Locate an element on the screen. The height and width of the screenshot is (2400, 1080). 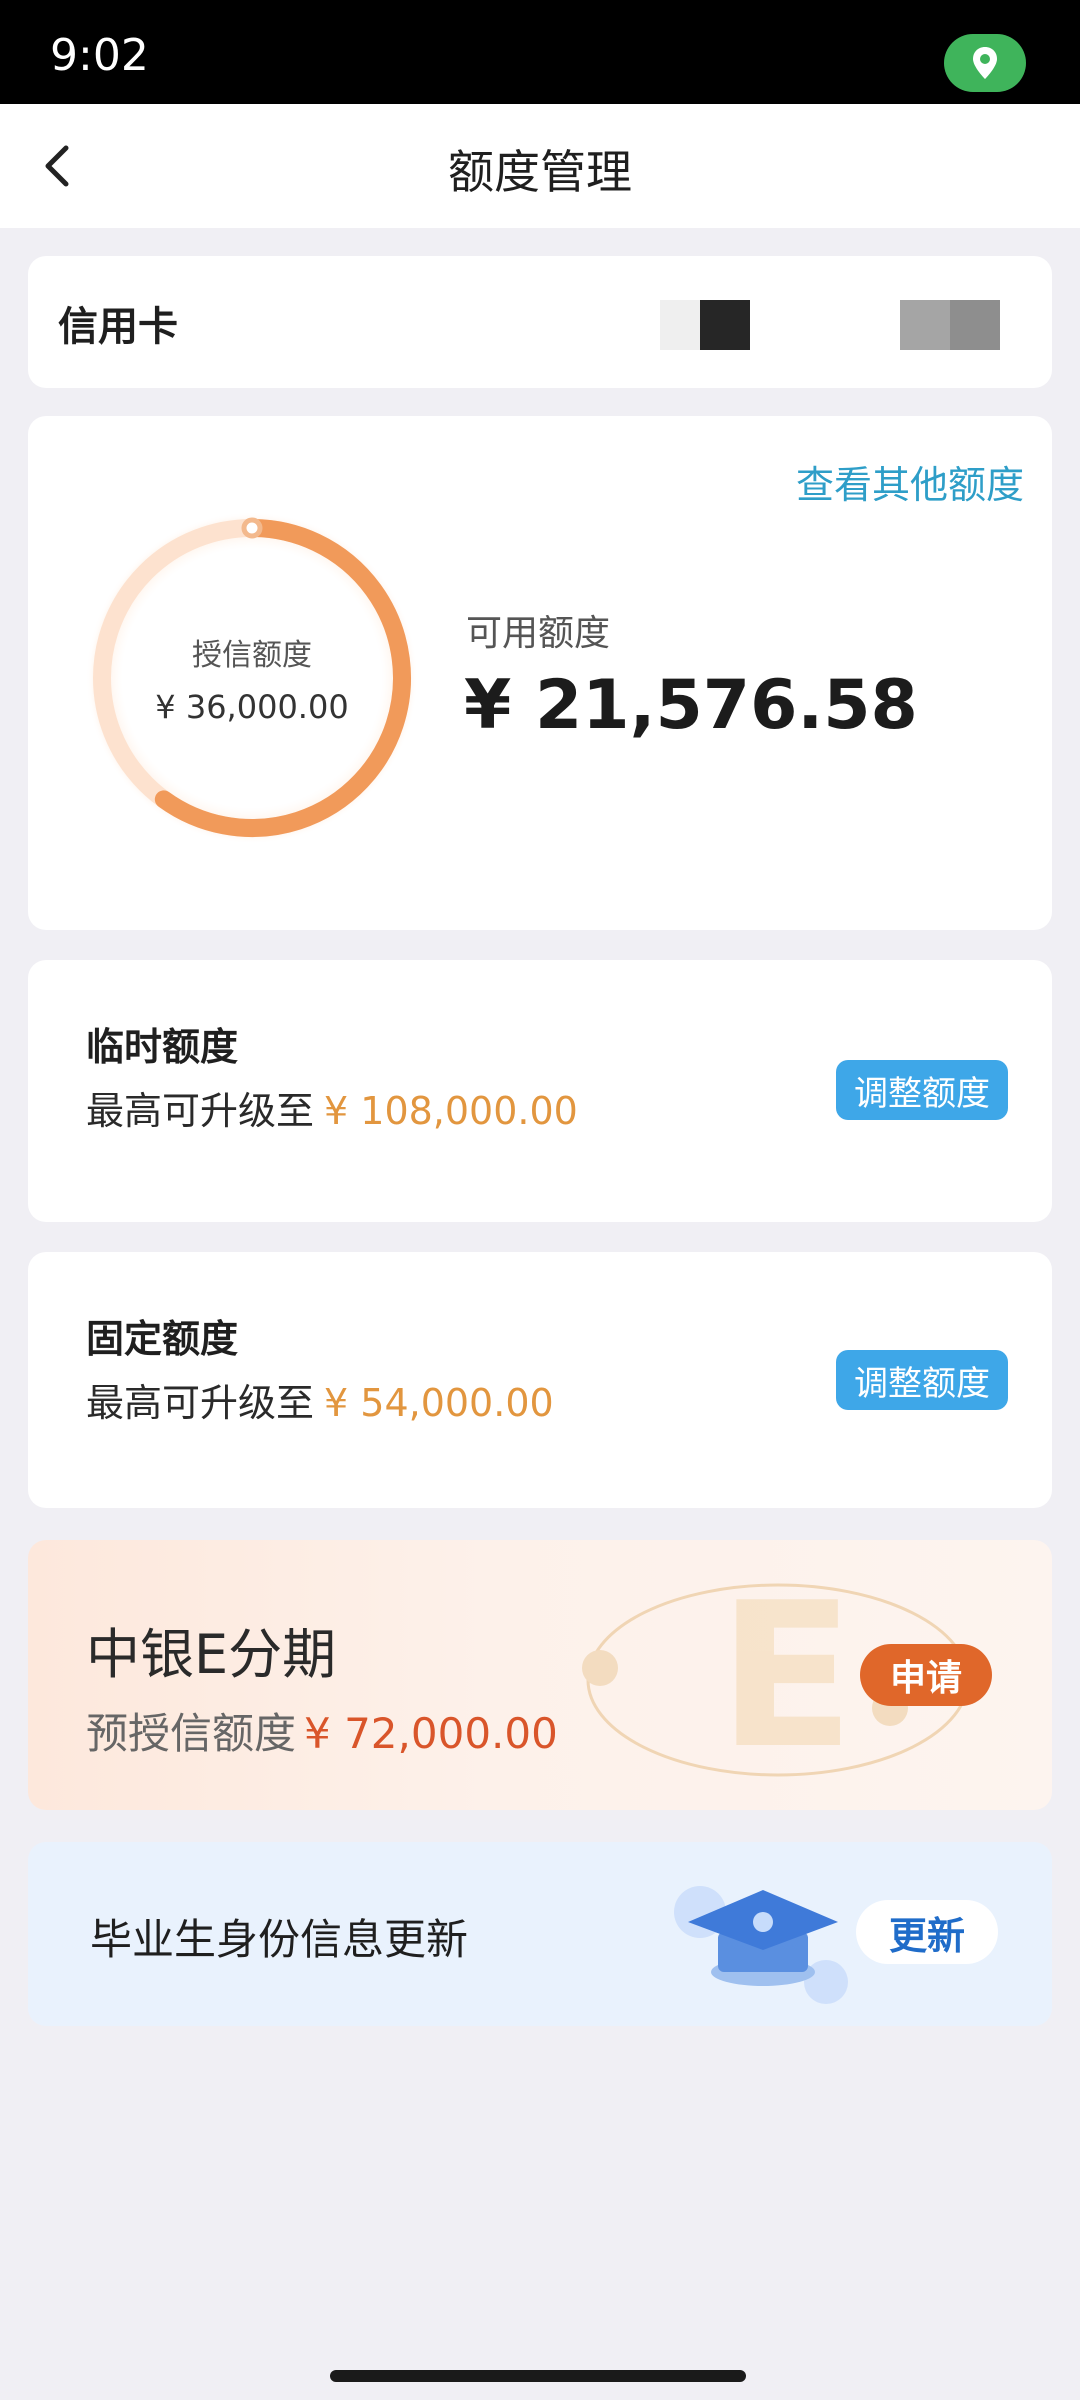
e-installment-card: E 中银E分期 预授信额度 ¥ 72,000.00 申请 is located at coordinates (540, 1675).